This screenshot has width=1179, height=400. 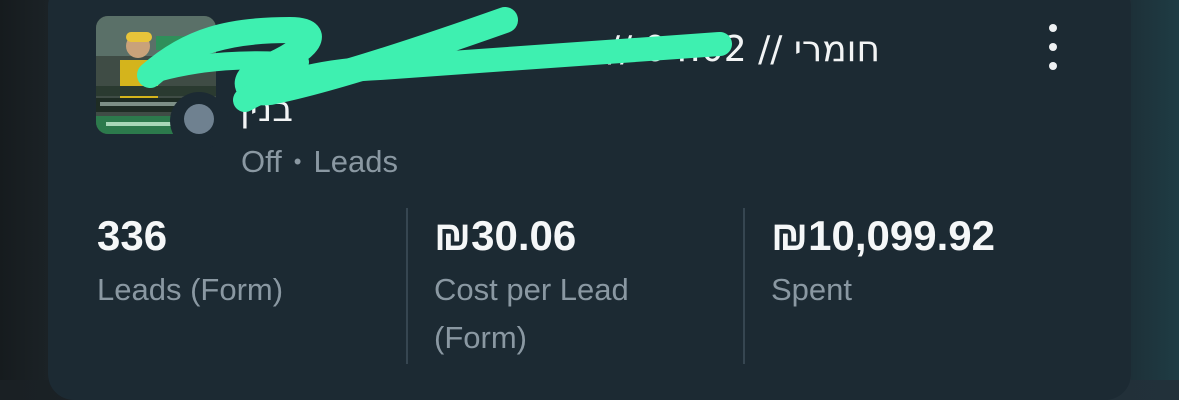 What do you see at coordinates (355, 161) in the screenshot?
I see `objective-text: Leads` at bounding box center [355, 161].